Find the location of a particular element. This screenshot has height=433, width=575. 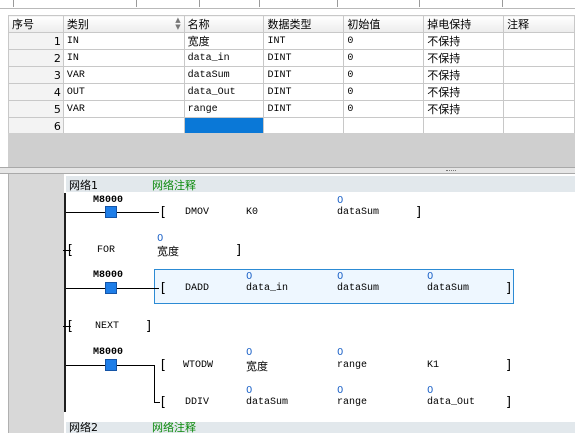

row-number: 1 is located at coordinates (36, 41).